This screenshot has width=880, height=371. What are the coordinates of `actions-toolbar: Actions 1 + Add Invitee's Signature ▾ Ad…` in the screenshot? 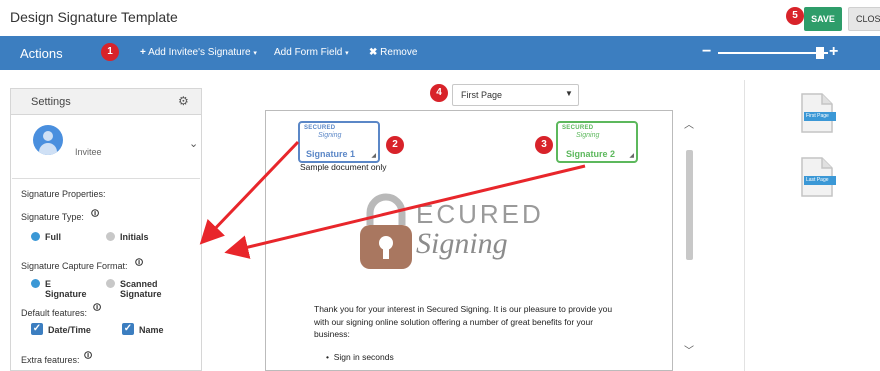 It's located at (440, 53).